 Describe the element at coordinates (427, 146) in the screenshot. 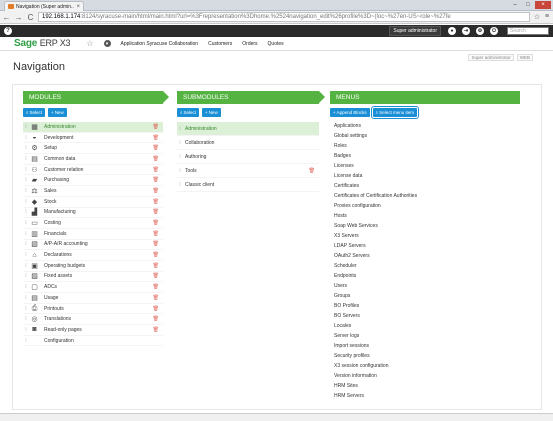

I see `menu-item: Roles` at that location.